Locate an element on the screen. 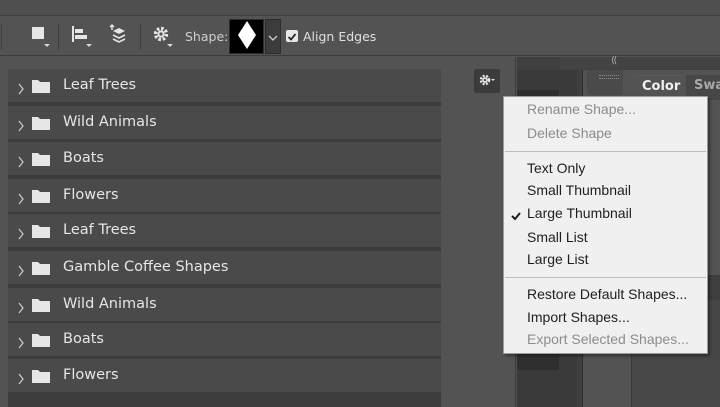 The height and width of the screenshot is (407, 720). menu-item-text-only: Text Only is located at coordinates (556, 168).